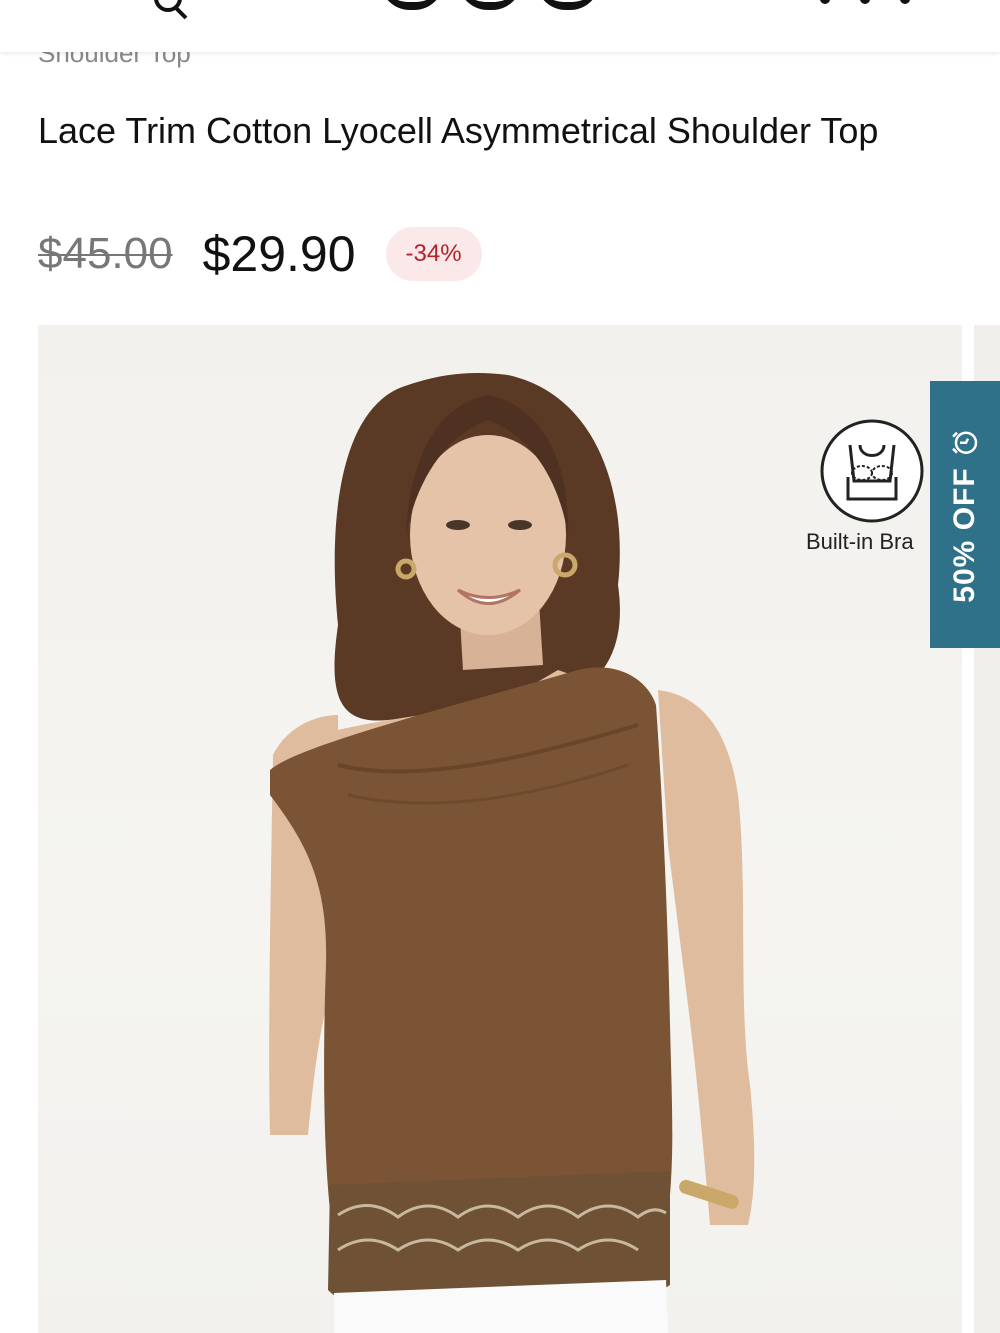 This screenshot has height=1333, width=1000. Describe the element at coordinates (497, 5) in the screenshot. I see `brand-logo` at that location.